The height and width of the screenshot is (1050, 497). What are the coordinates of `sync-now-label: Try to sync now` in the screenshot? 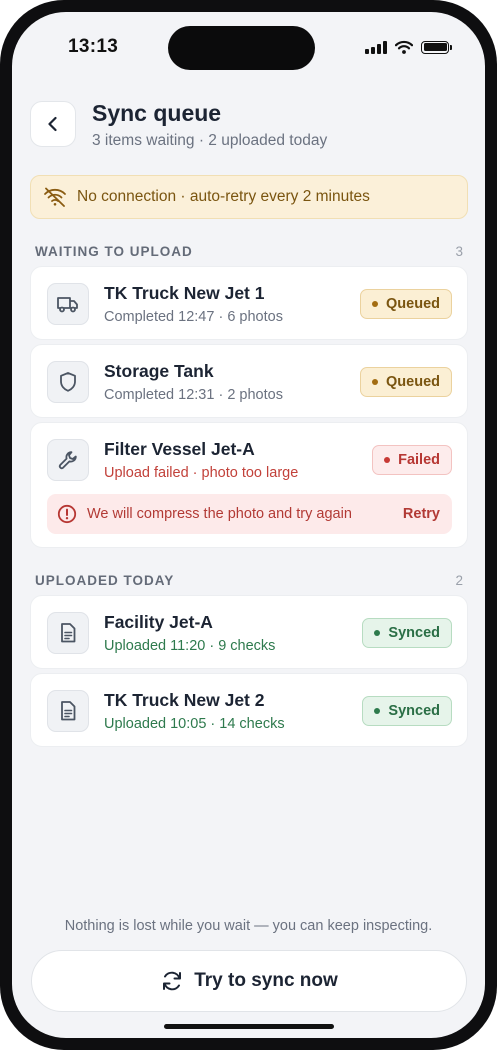 It's located at (266, 980).